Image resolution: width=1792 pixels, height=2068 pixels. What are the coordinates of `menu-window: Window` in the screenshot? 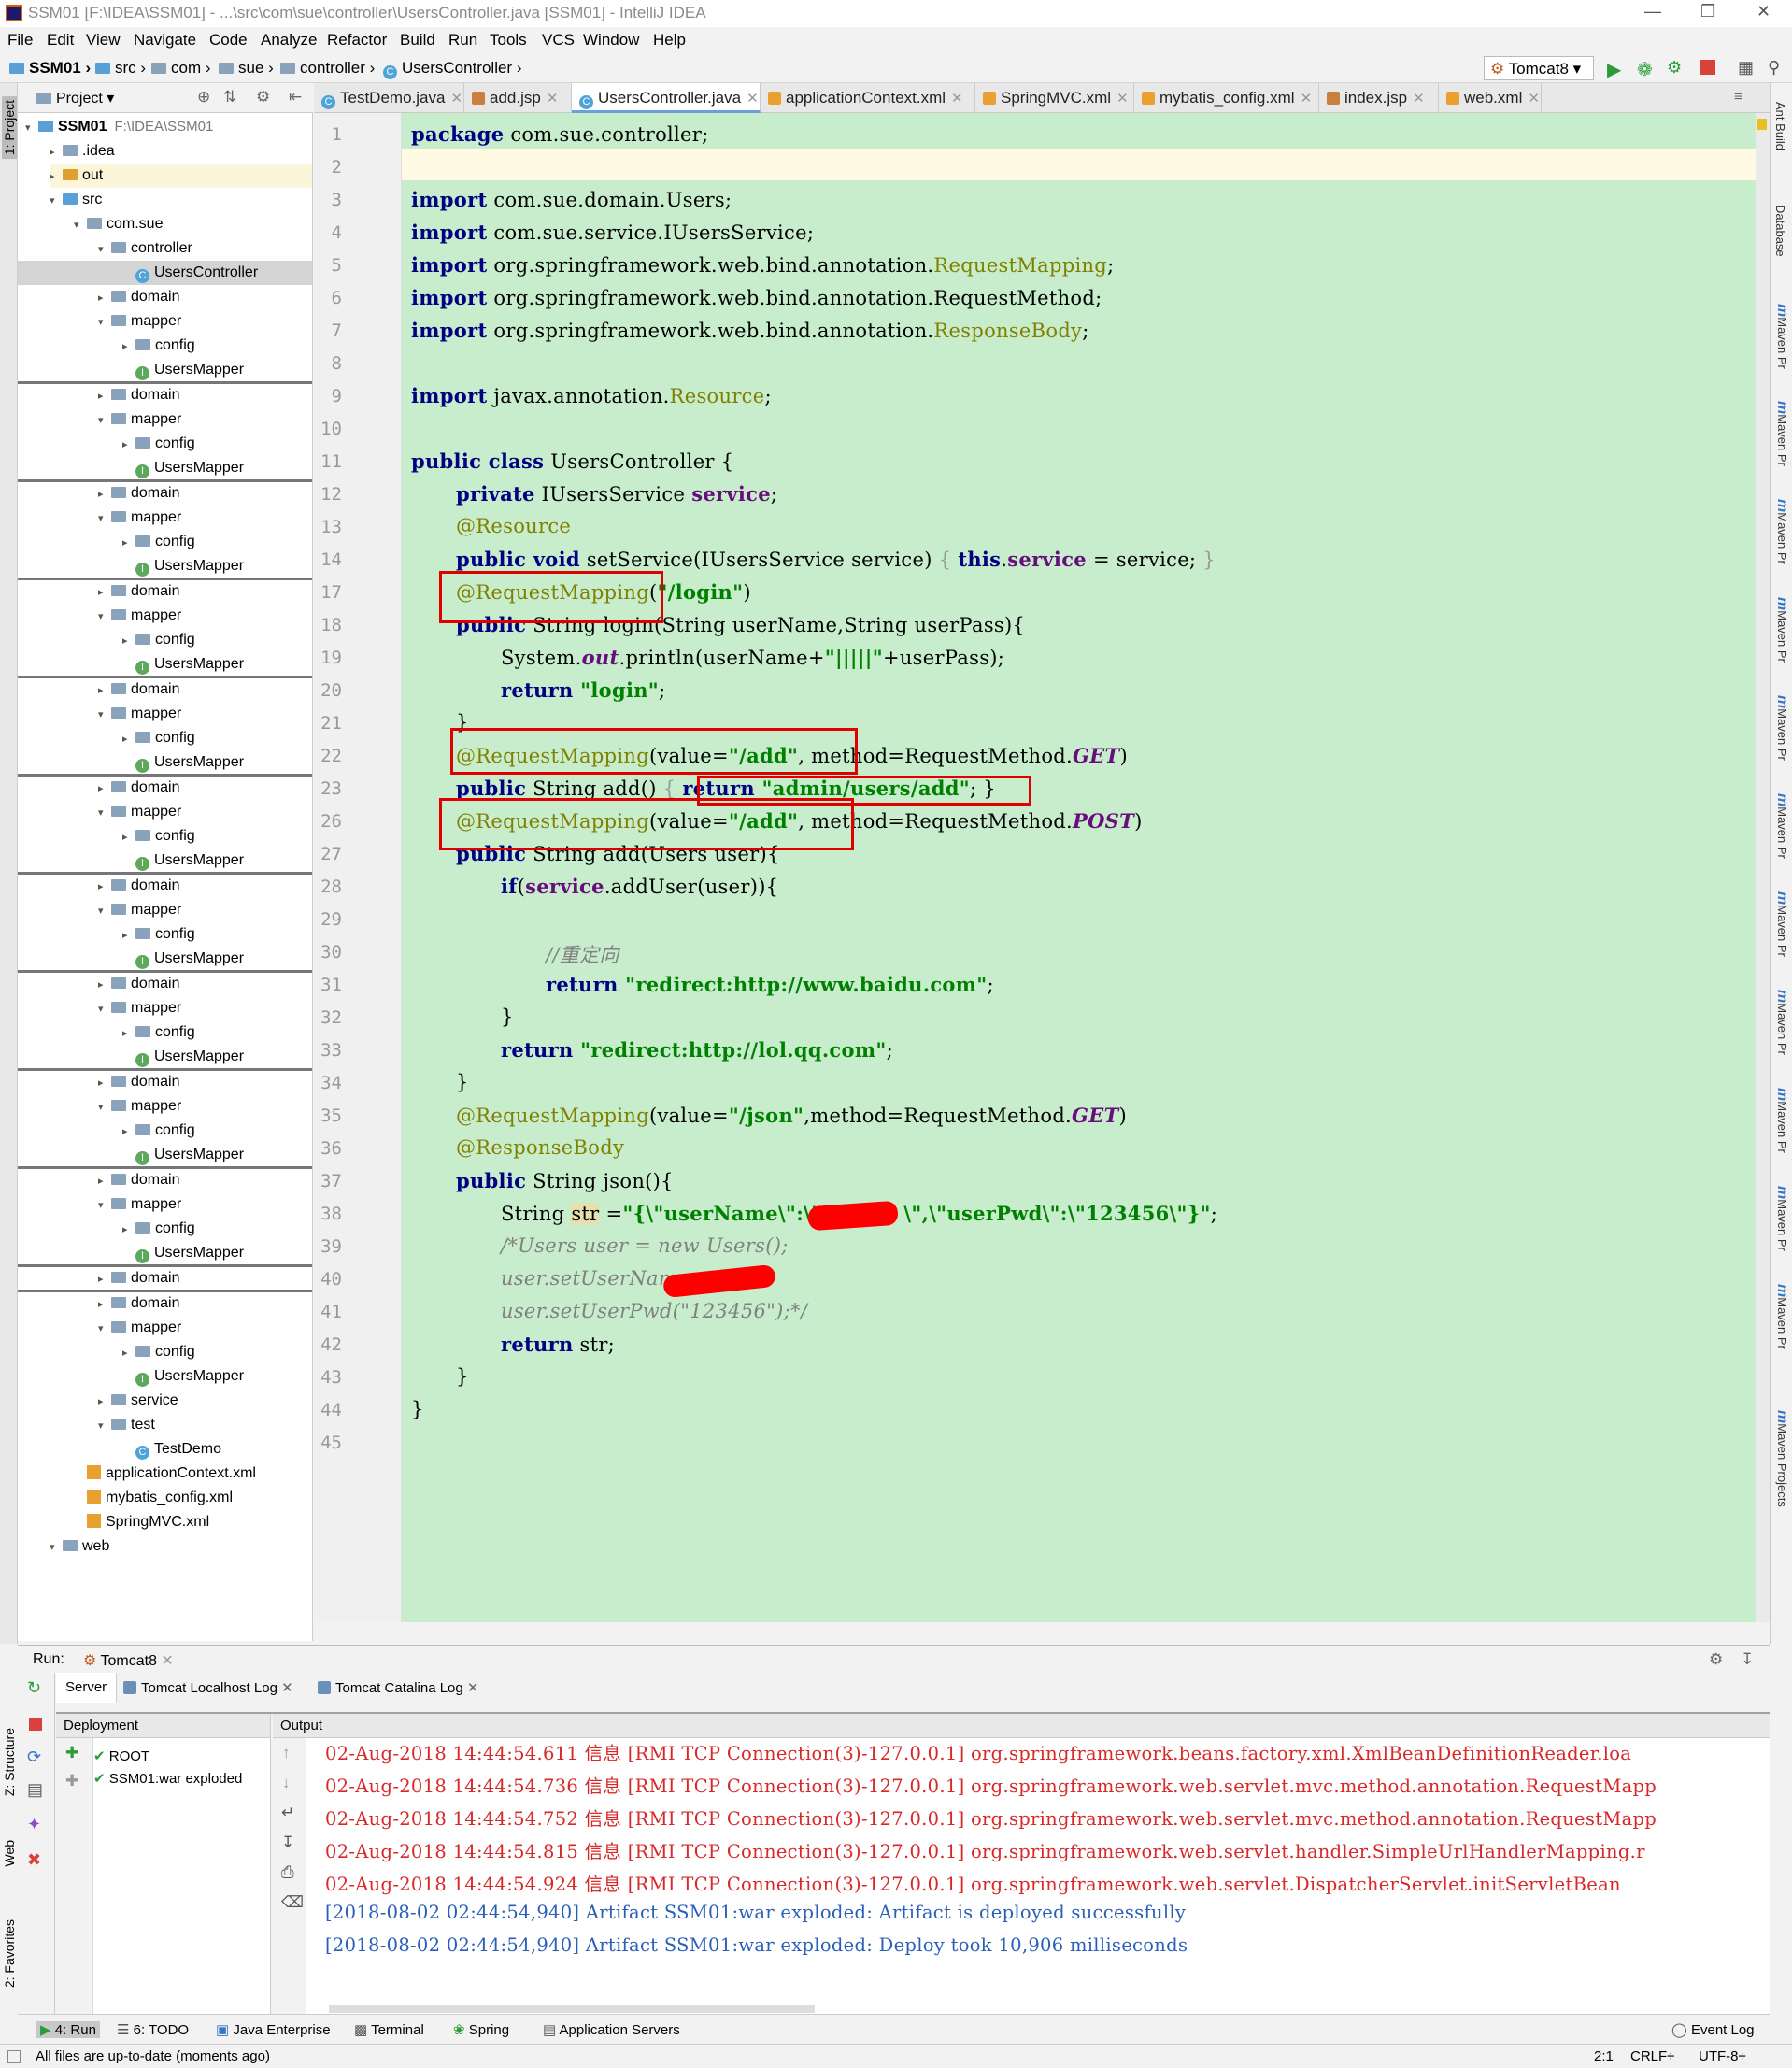 It's located at (611, 41).